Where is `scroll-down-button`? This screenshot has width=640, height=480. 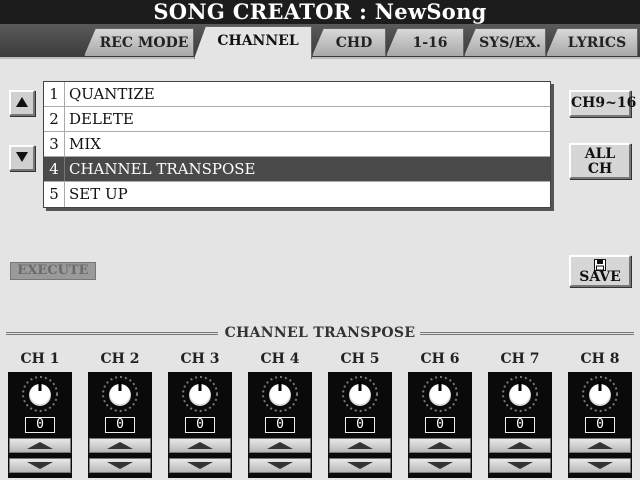
scroll-down-button is located at coordinates (22, 158).